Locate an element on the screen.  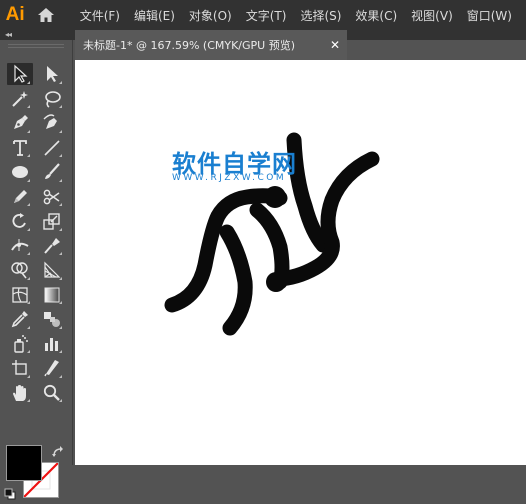
scissors-icon is located at coordinates (51, 197).